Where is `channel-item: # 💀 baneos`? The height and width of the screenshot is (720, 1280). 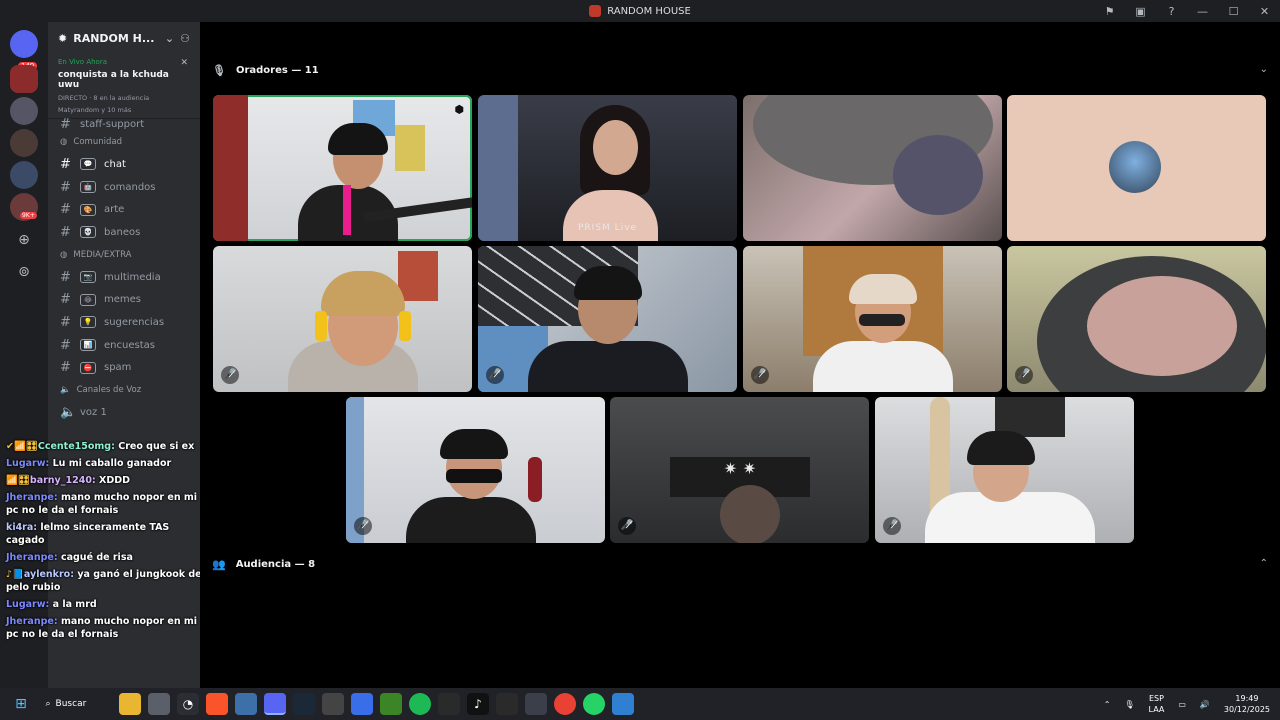
channel-item: # 💀 baneos is located at coordinates (124, 232).